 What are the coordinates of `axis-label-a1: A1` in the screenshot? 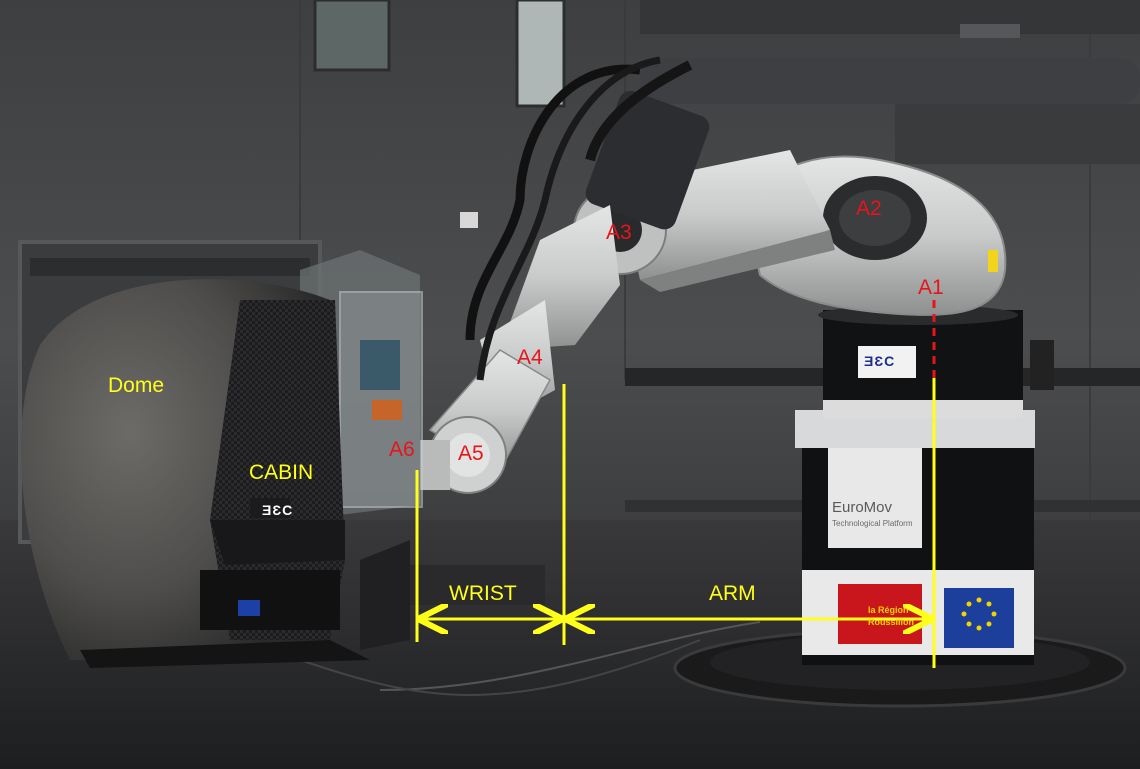 It's located at (931, 287).